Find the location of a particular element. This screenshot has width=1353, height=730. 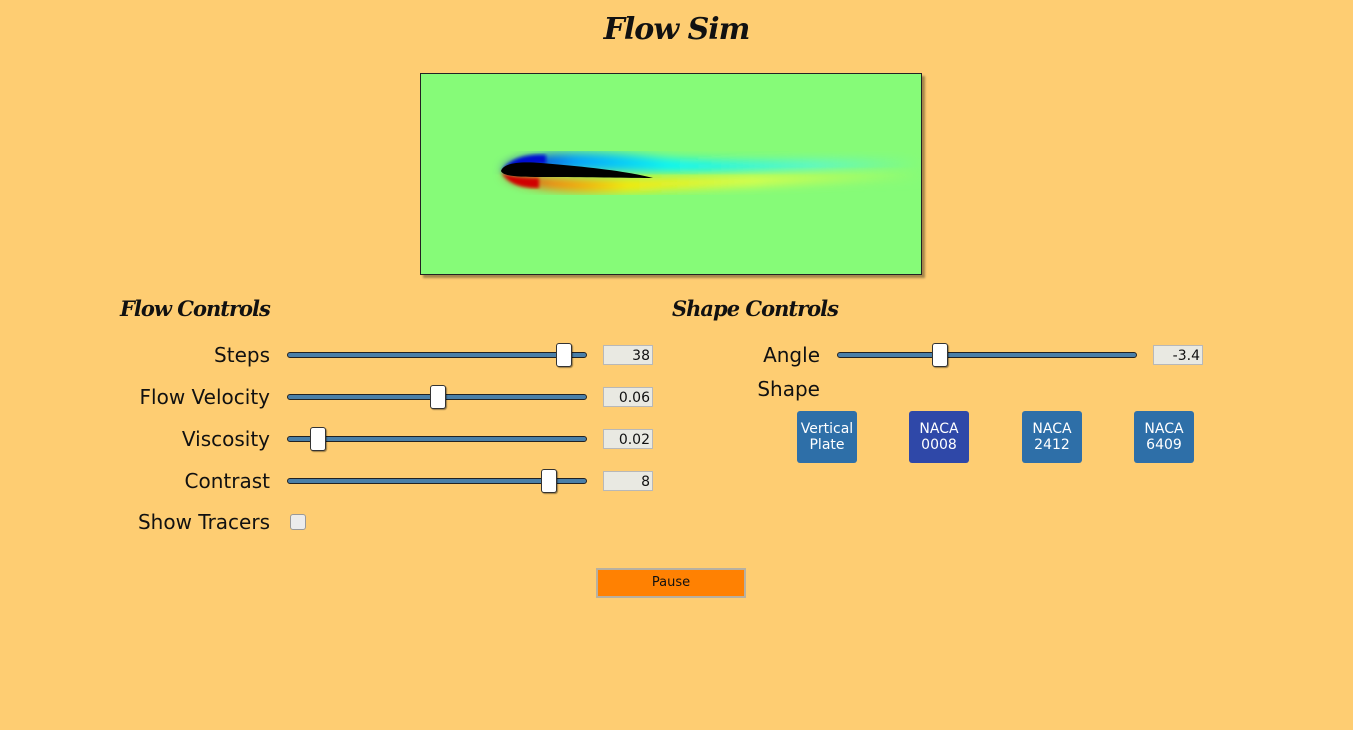

viscosity-slider-thumb is located at coordinates (318, 439).